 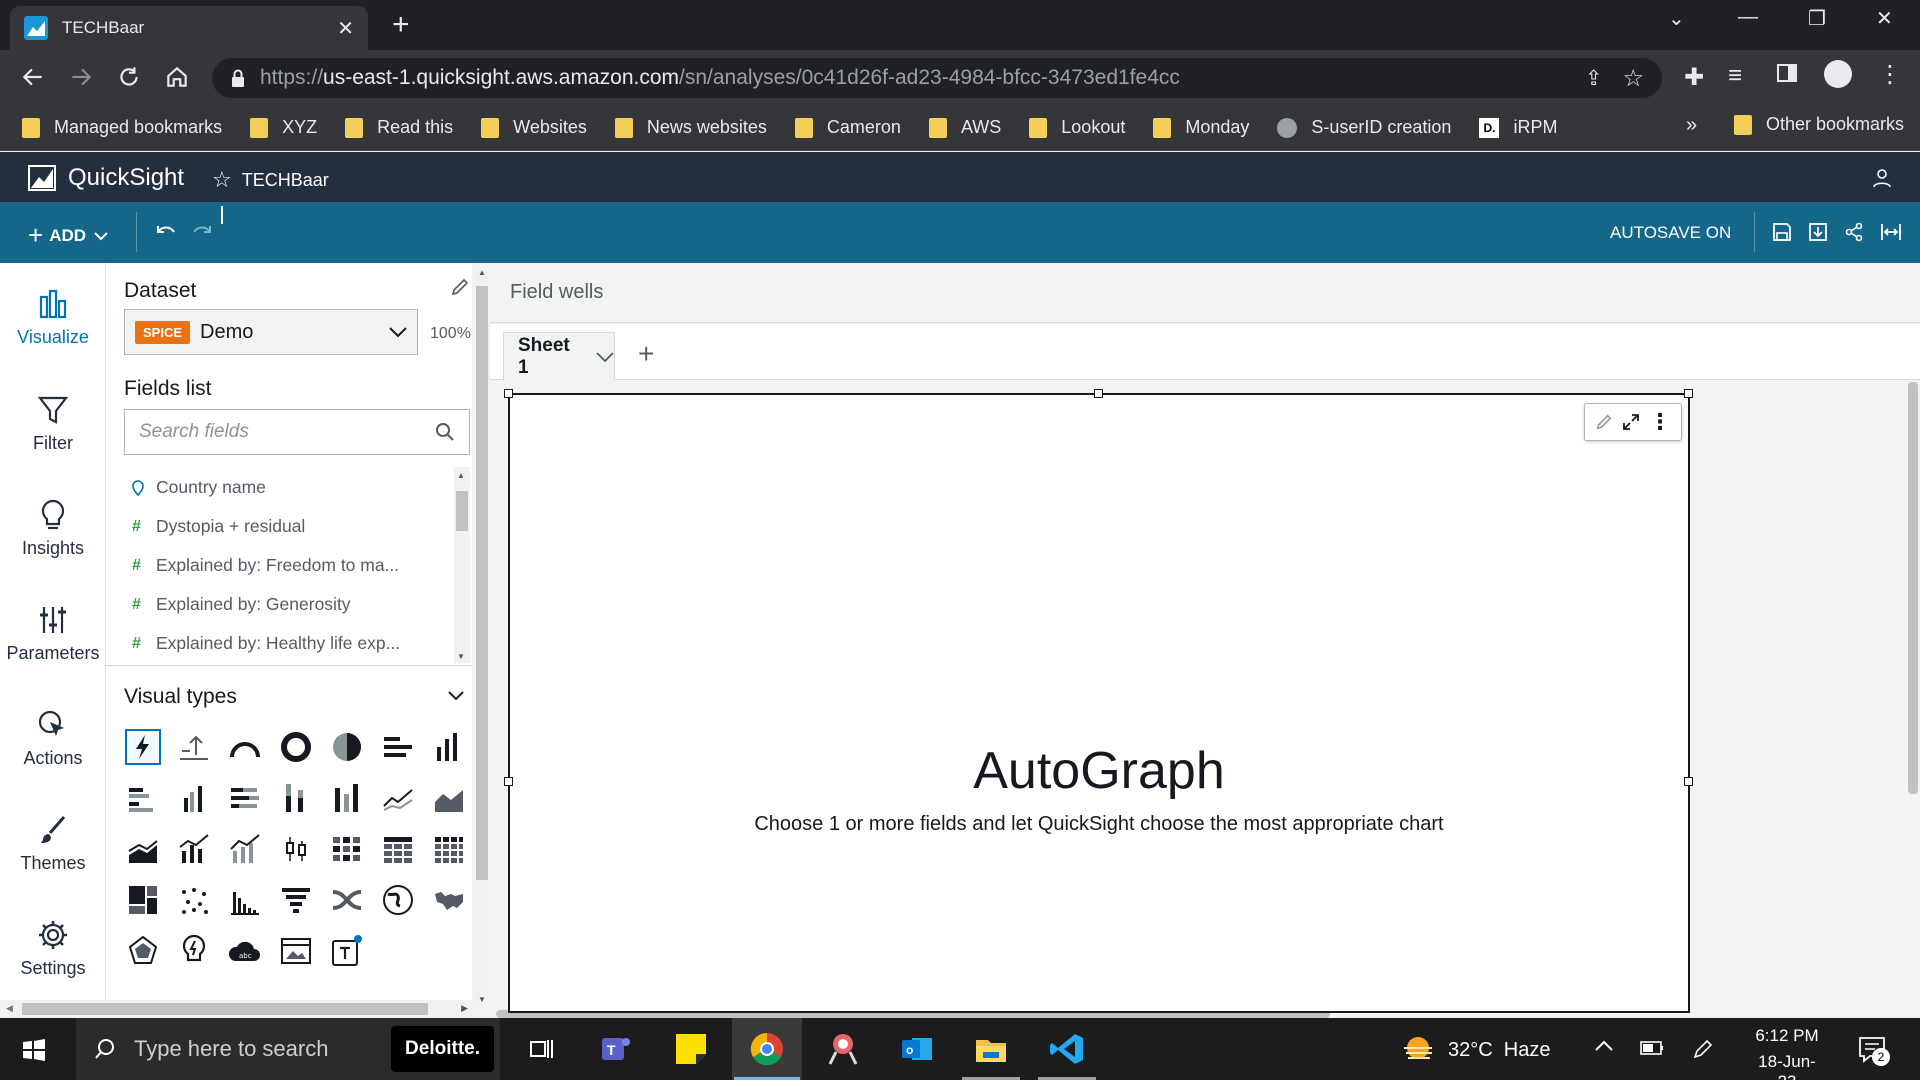 I want to click on panel-scrollbar: ▲ ▼, so click(x=482, y=636).